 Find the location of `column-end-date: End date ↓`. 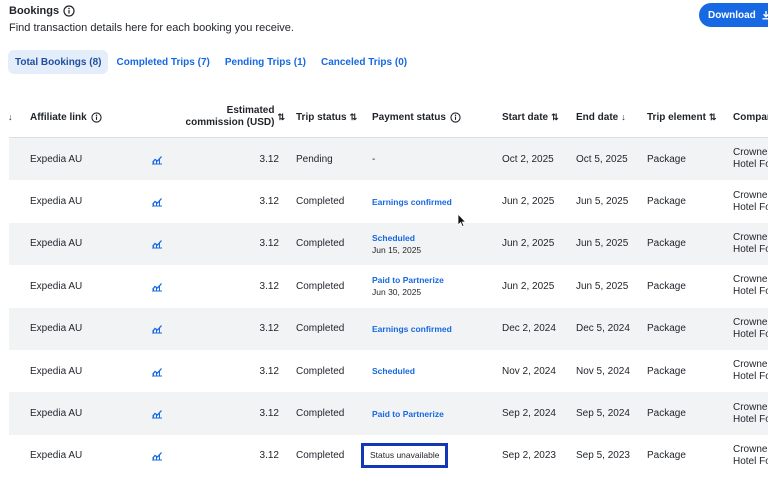

column-end-date: End date ↓ is located at coordinates (601, 117).